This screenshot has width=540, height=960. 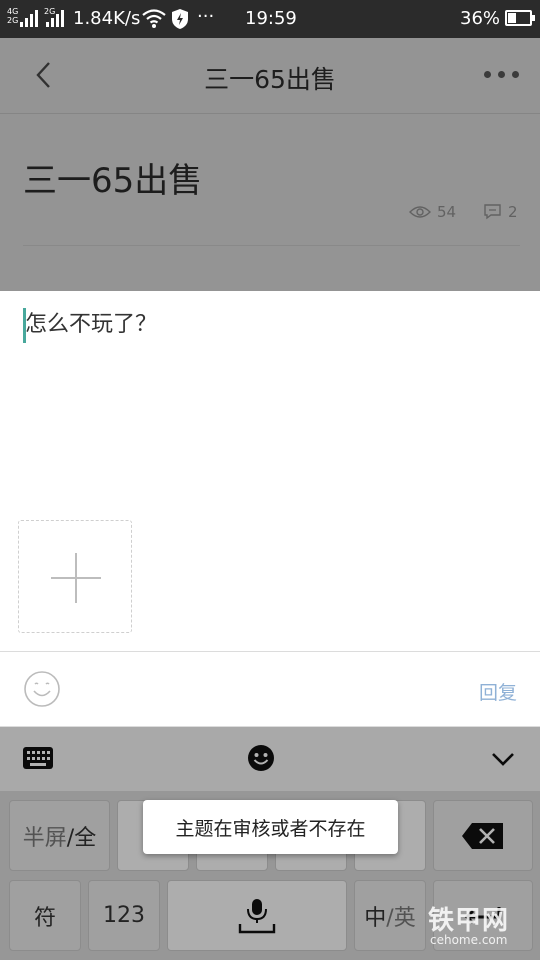 What do you see at coordinates (154, 18) in the screenshot?
I see `wifi-icon` at bounding box center [154, 18].